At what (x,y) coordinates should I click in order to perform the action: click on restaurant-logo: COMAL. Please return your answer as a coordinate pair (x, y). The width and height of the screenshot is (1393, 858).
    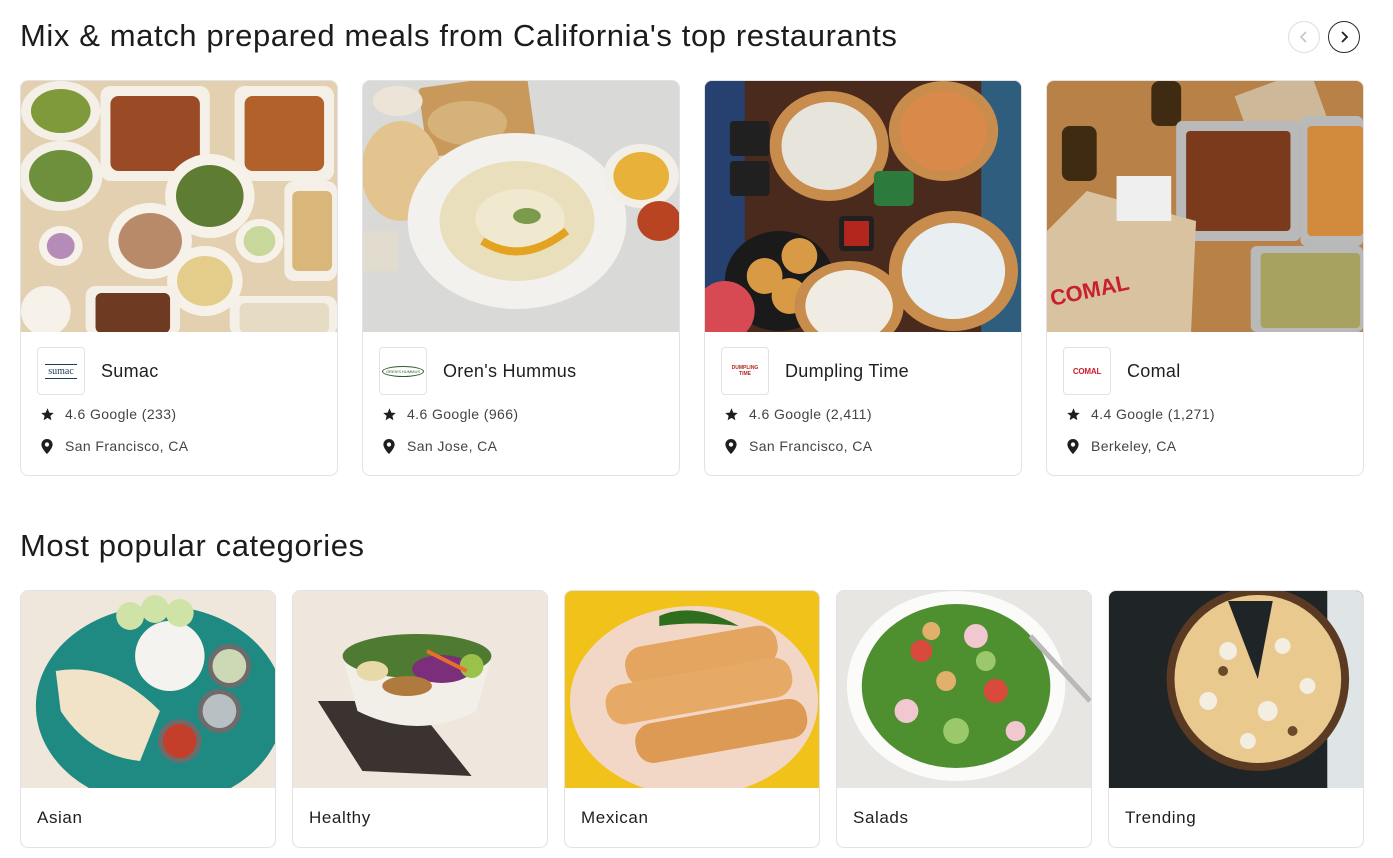
    Looking at the image, I should click on (1087, 371).